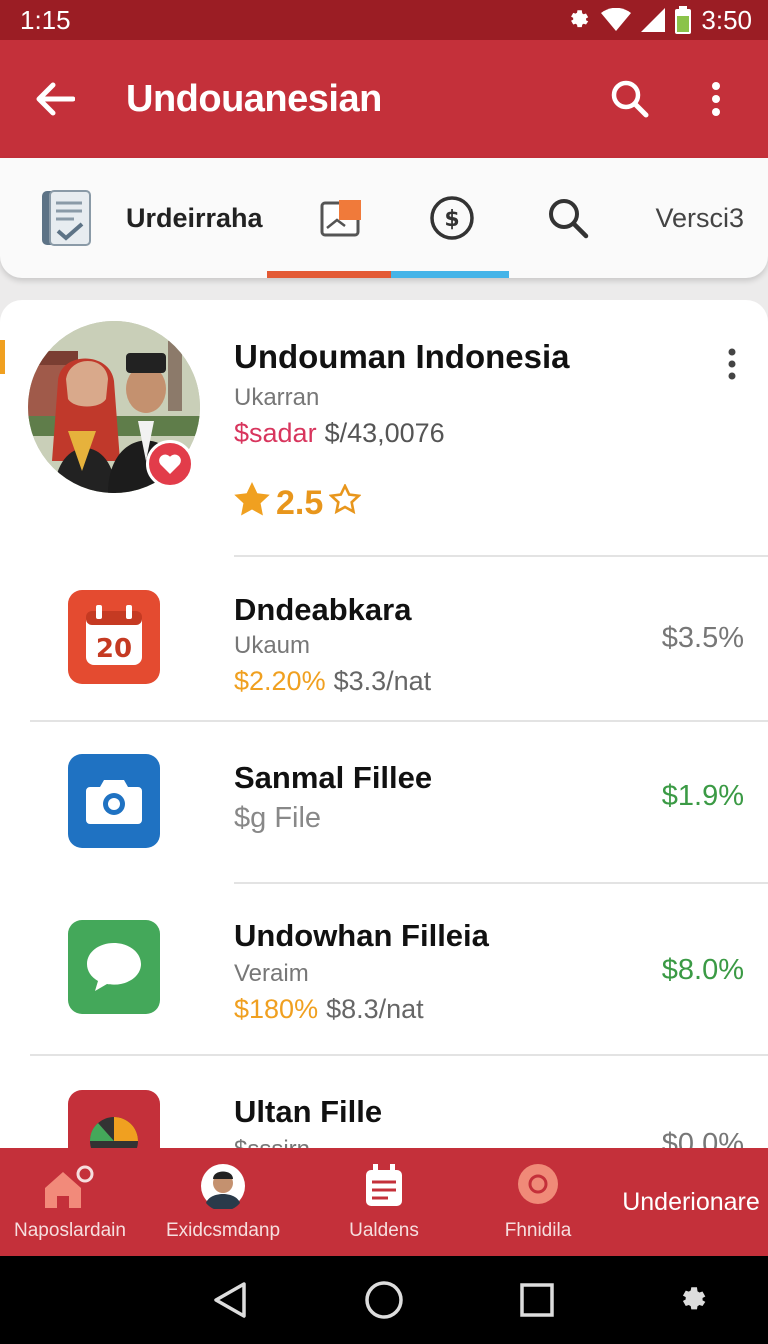 This screenshot has height=1344, width=768. I want to click on featured-subtitle: Ukarran, so click(277, 397).